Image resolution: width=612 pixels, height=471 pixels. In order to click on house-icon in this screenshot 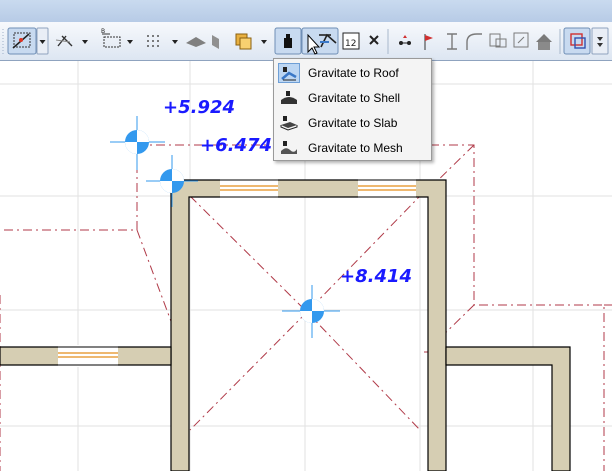, I will do `click(521, 40)`.